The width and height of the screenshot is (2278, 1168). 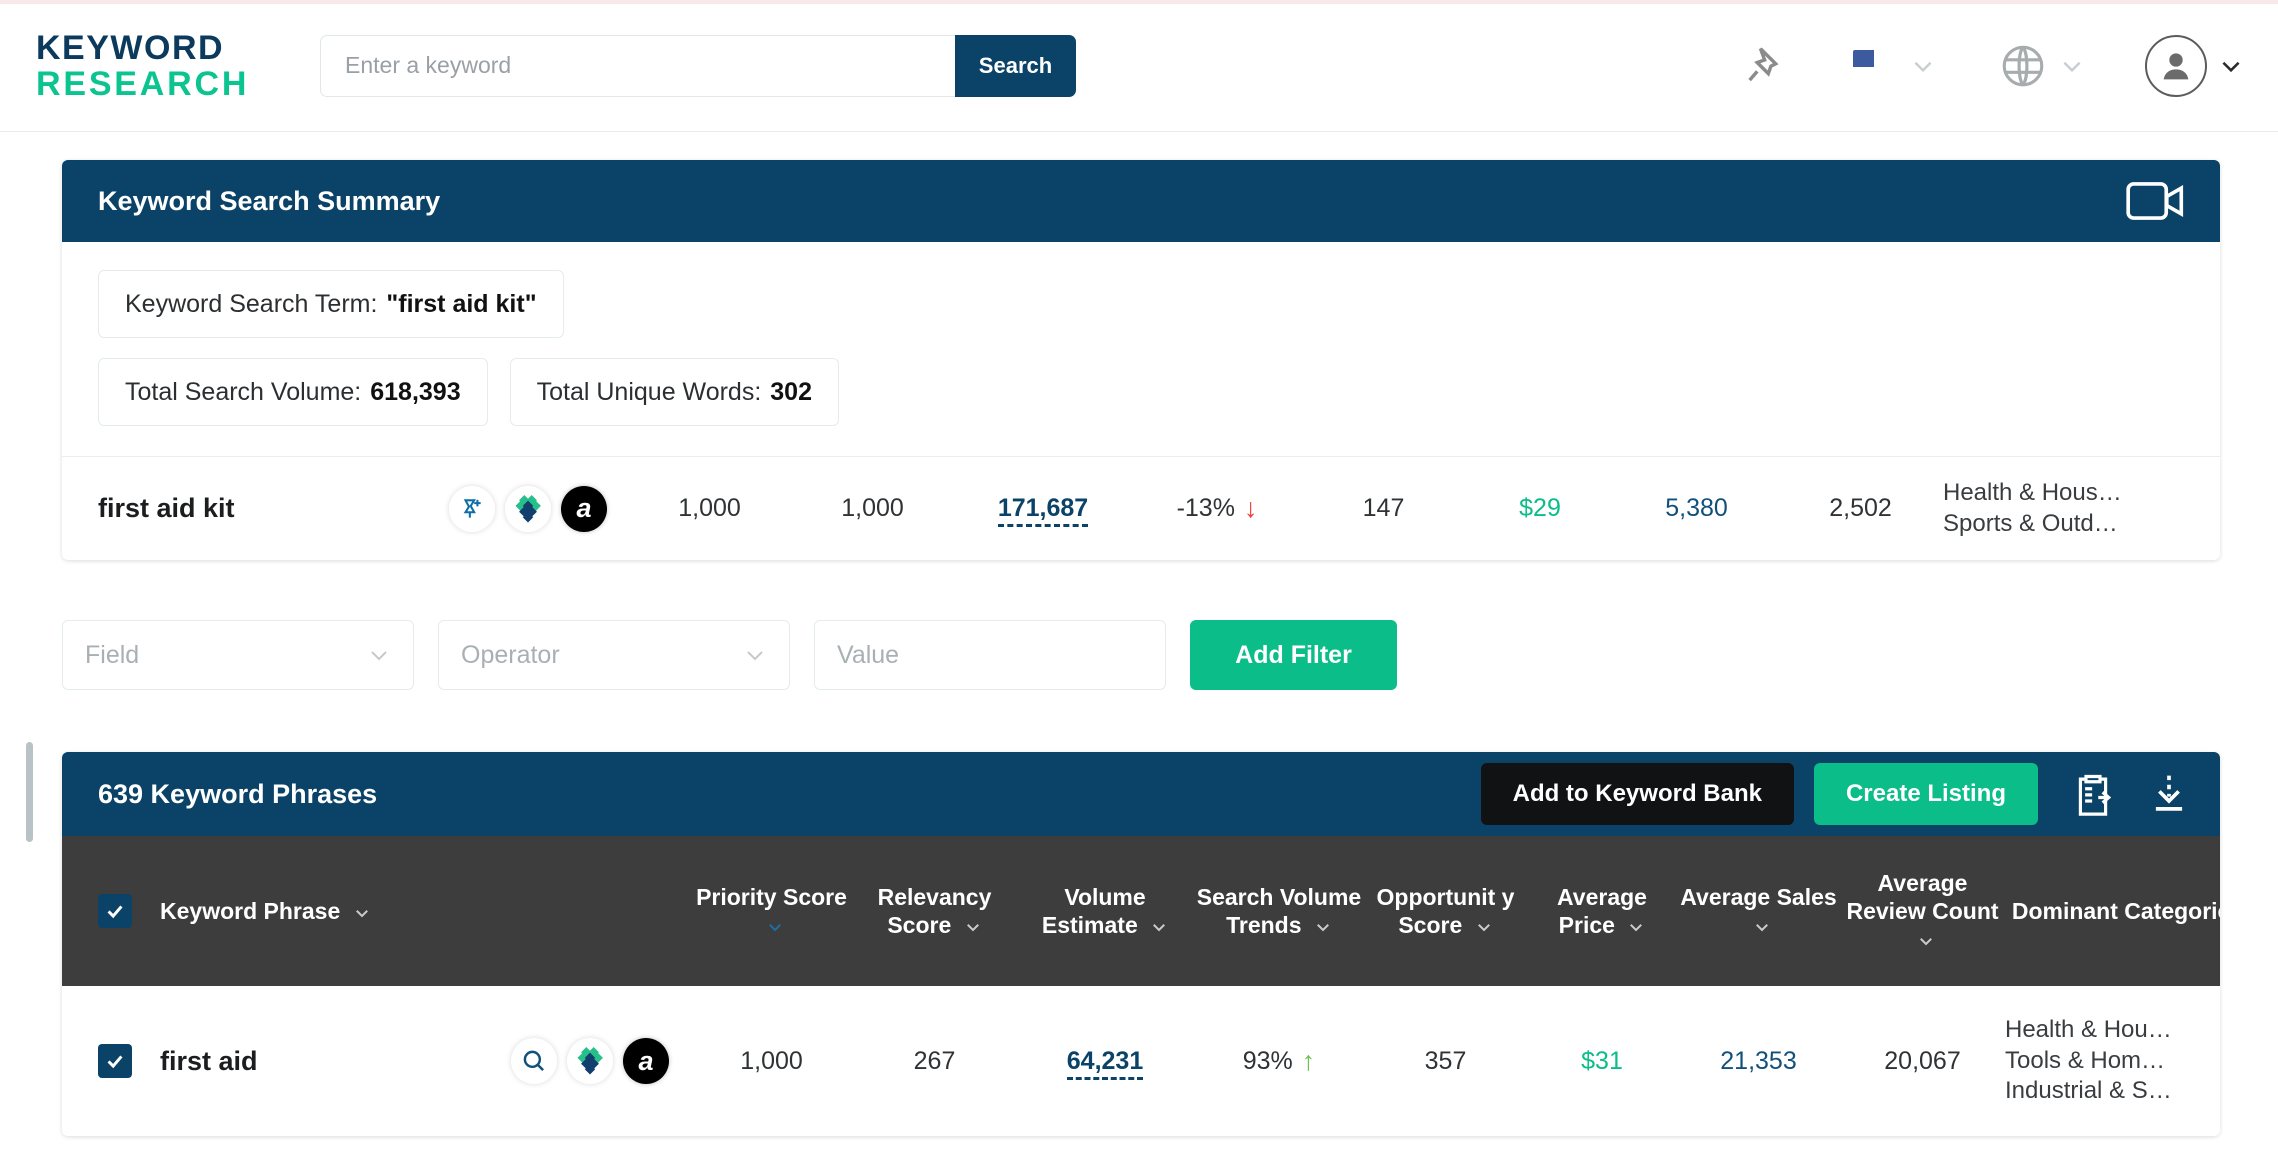 I want to click on column-header-search-volume-trends: Search Volume Trends, so click(x=1279, y=911).